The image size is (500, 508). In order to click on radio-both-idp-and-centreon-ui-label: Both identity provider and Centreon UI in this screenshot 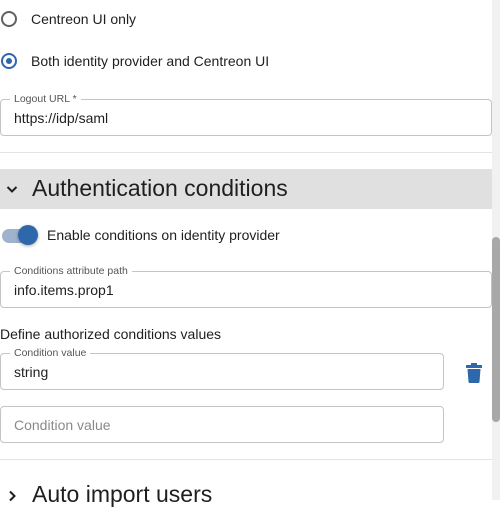, I will do `click(150, 61)`.